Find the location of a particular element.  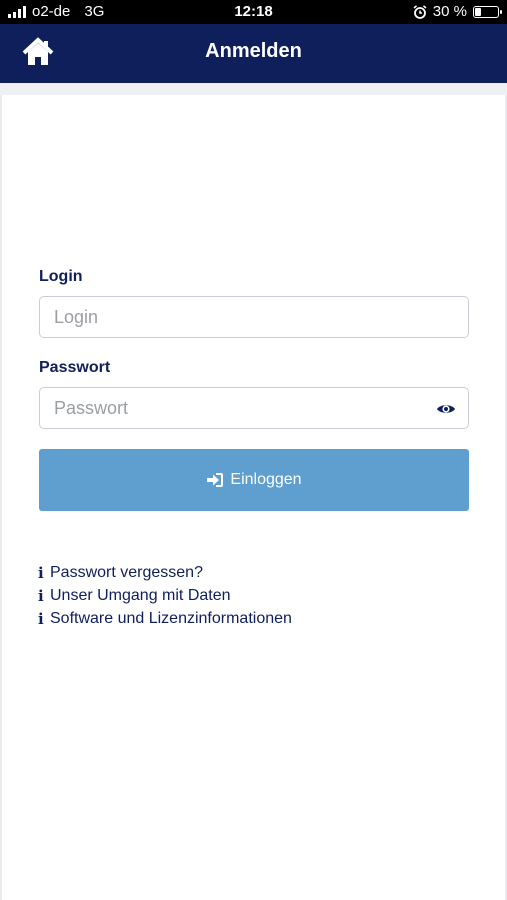

status-bar: o2-de 3G 12:18 30 % is located at coordinates (253, 12).